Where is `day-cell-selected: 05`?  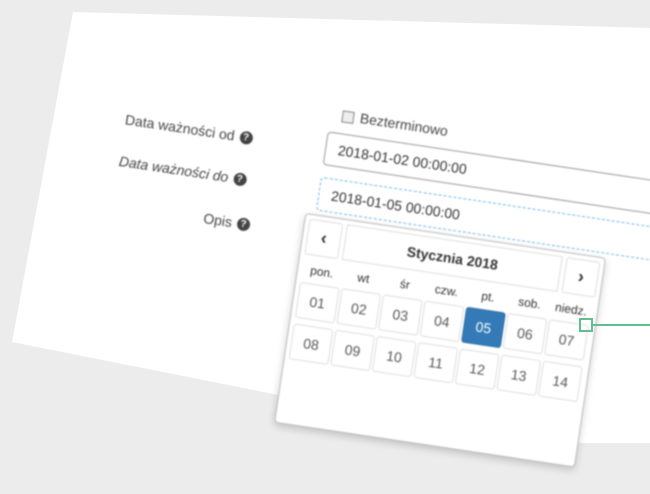 day-cell-selected: 05 is located at coordinates (483, 327).